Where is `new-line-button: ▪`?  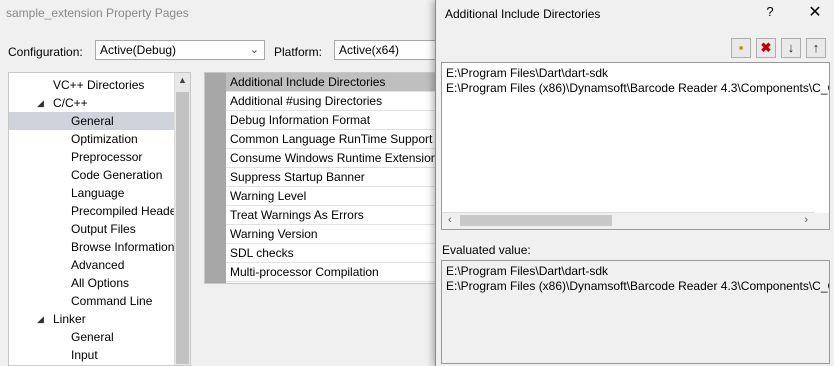
new-line-button: ▪ is located at coordinates (741, 48).